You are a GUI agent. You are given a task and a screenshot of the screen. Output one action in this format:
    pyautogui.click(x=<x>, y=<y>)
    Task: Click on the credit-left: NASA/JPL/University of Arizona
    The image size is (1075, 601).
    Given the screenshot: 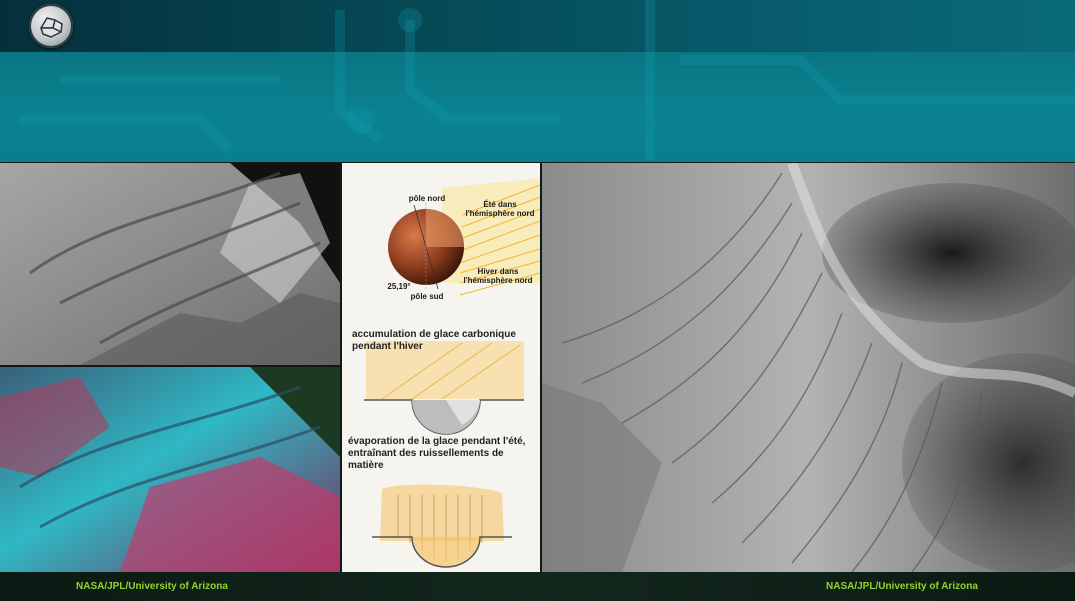 What is the action you would take?
    pyautogui.click(x=152, y=586)
    